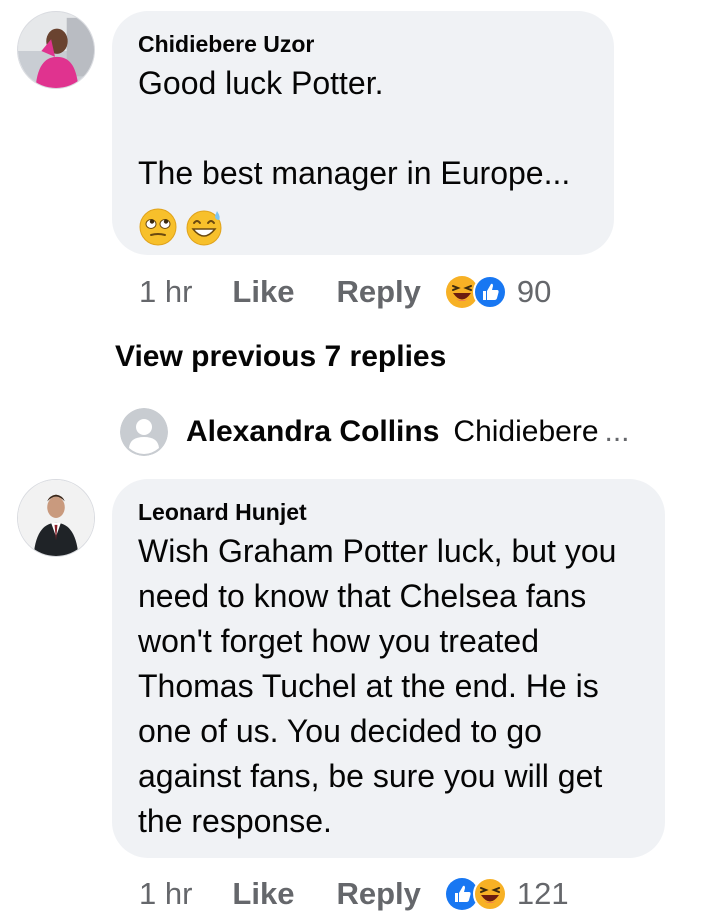 The width and height of the screenshot is (720, 918). Describe the element at coordinates (222, 512) in the screenshot. I see `comment-author: Leonard Hunjet` at that location.